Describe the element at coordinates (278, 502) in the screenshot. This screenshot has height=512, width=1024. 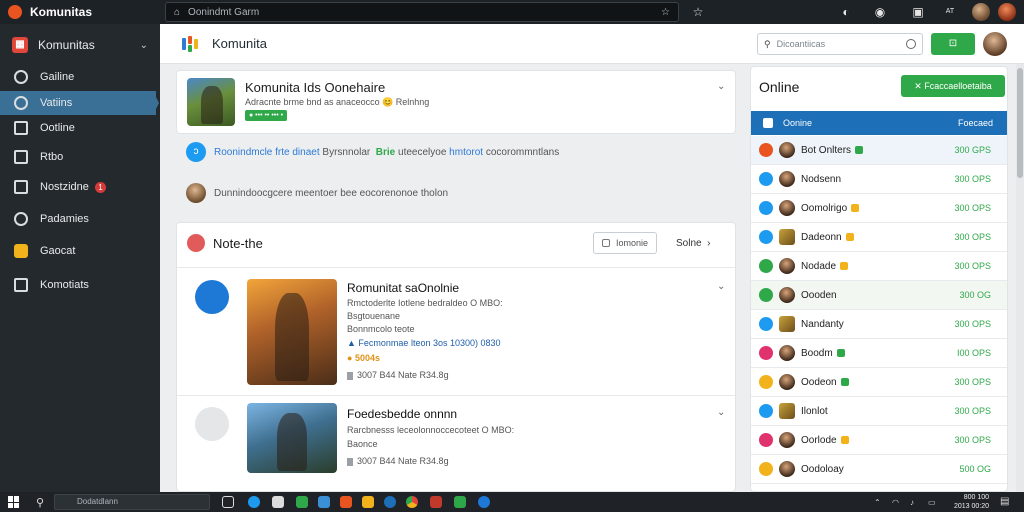
I see `explorer-icon` at that location.